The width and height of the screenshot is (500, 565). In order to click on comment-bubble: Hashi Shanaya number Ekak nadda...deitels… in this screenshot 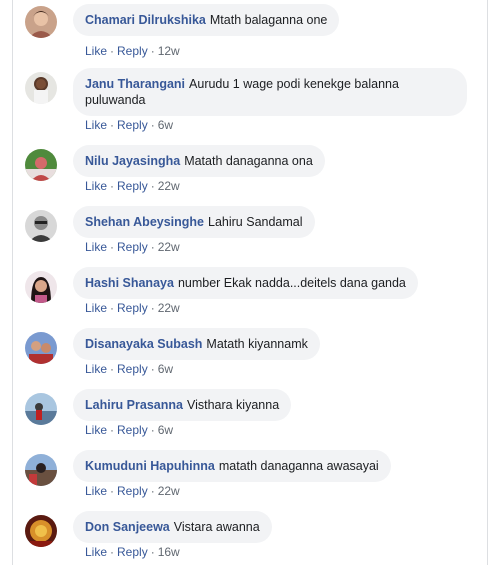, I will do `click(245, 283)`.